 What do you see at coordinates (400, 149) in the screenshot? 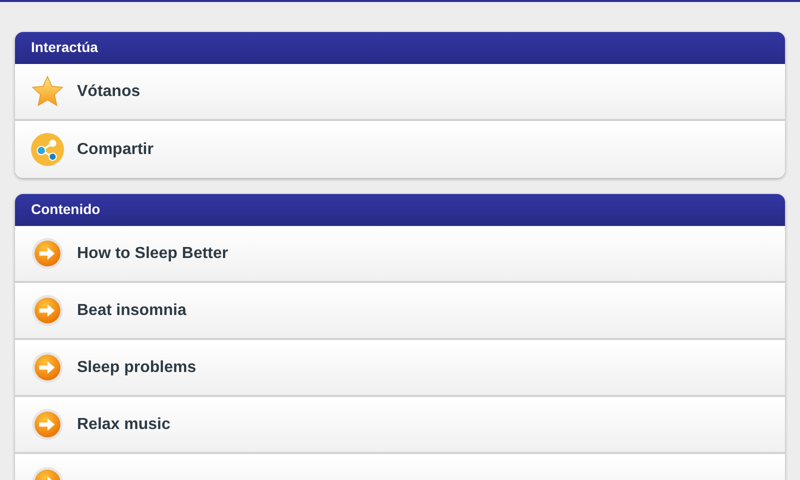
I see `list-item: Compartir` at bounding box center [400, 149].